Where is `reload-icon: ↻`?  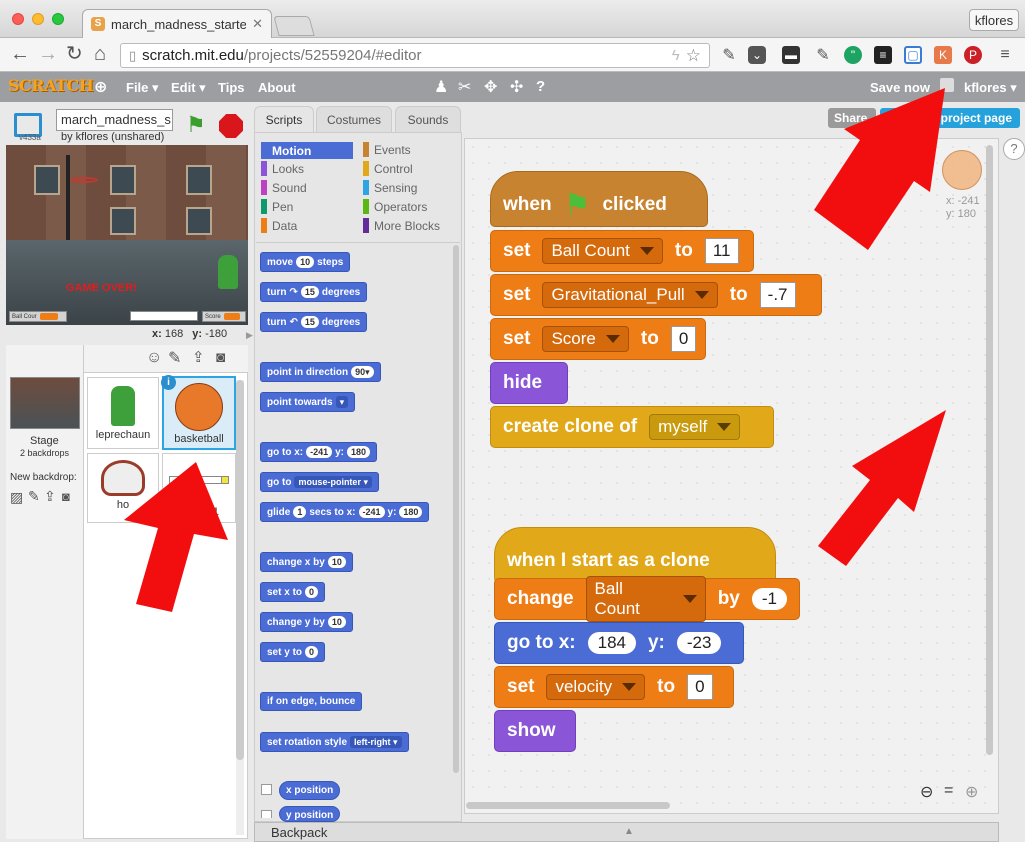
reload-icon: ↻ is located at coordinates (74, 54).